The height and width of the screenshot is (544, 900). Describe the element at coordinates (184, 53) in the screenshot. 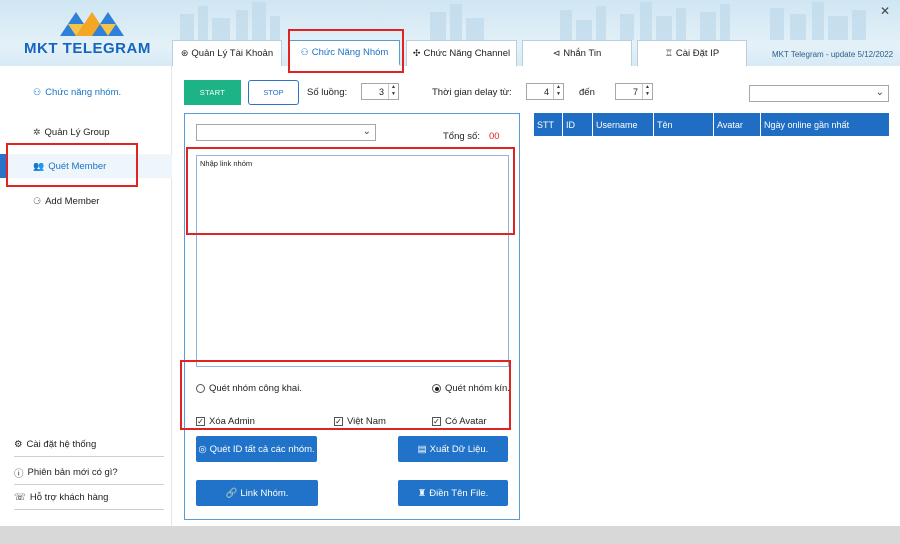

I see `account-icon: ⊛` at that location.